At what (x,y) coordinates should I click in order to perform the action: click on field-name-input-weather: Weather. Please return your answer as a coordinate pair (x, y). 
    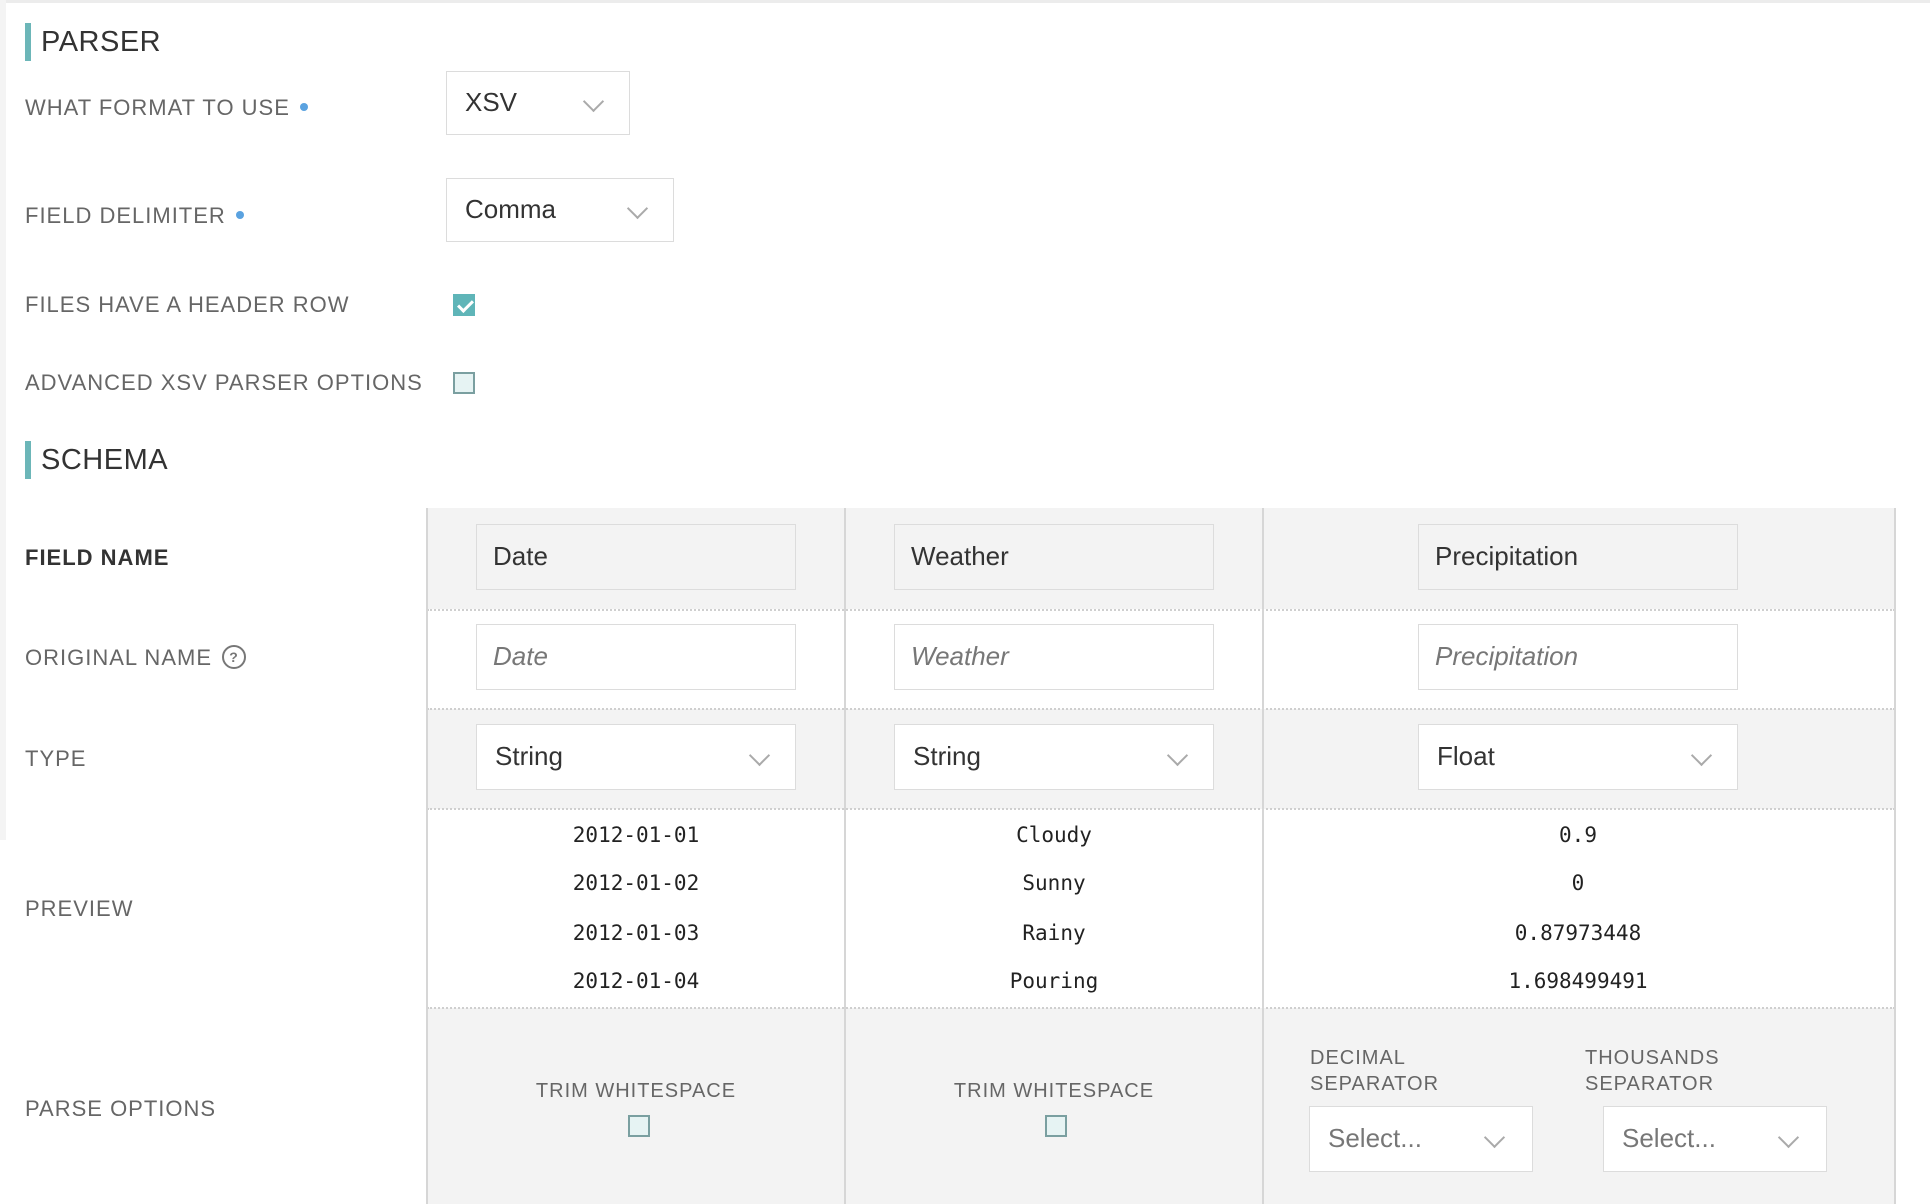
    Looking at the image, I should click on (1054, 557).